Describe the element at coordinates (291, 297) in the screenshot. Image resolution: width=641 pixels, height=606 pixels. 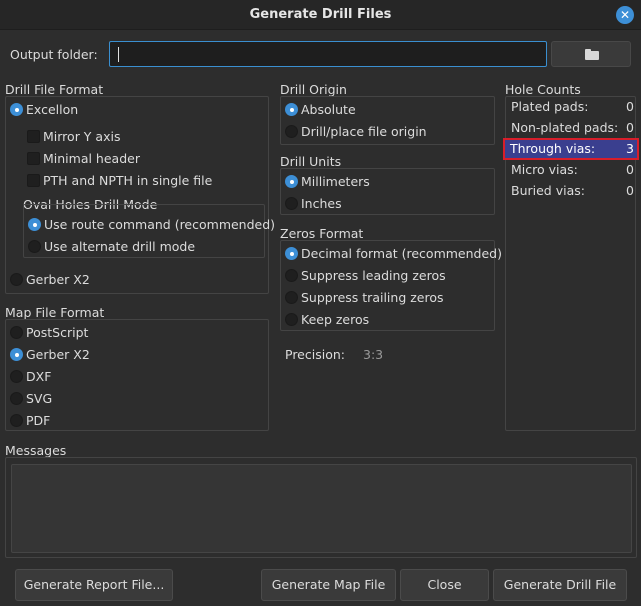
I see `zeros-trailing-radio` at that location.